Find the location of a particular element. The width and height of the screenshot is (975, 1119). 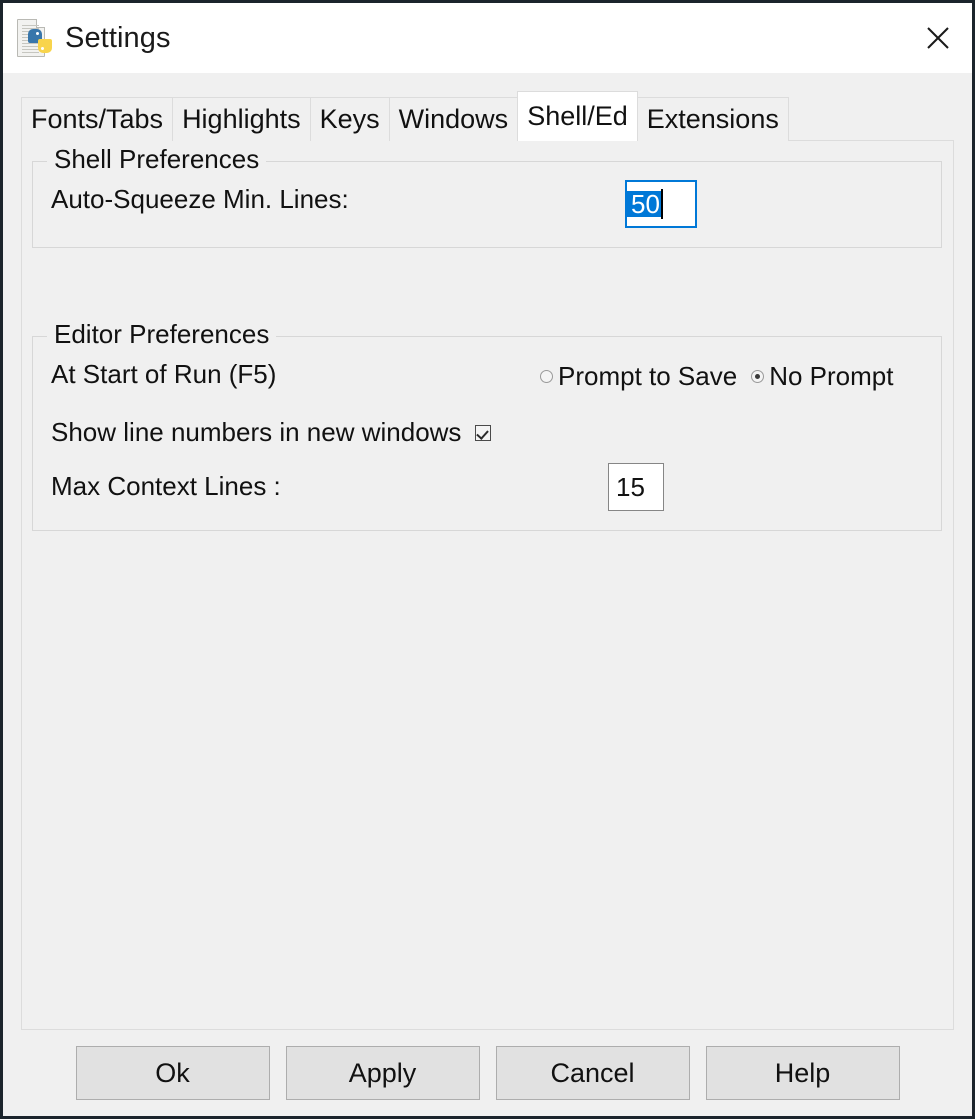

close-icon is located at coordinates (938, 38).